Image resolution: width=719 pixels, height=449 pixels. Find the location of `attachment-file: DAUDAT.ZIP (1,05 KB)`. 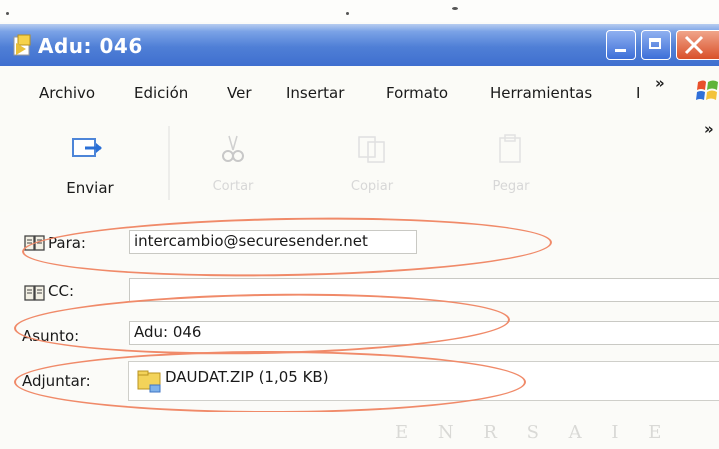

attachment-file: DAUDAT.ZIP (1,05 KB) is located at coordinates (247, 377).